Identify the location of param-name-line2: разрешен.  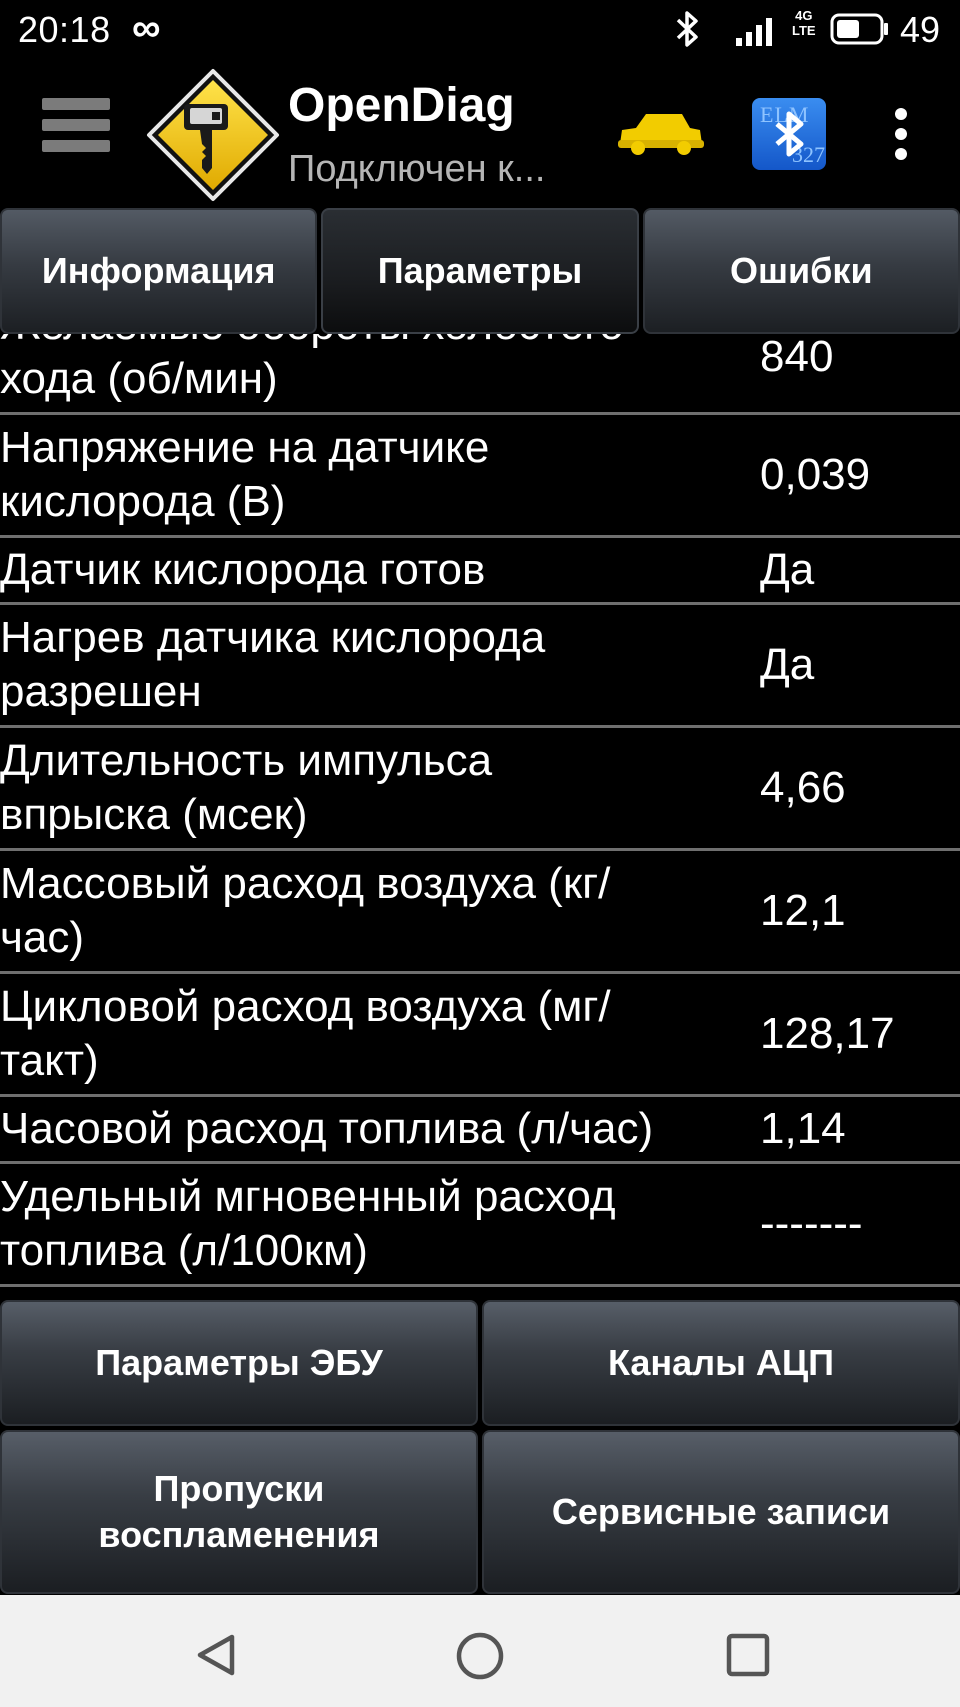
(101, 691).